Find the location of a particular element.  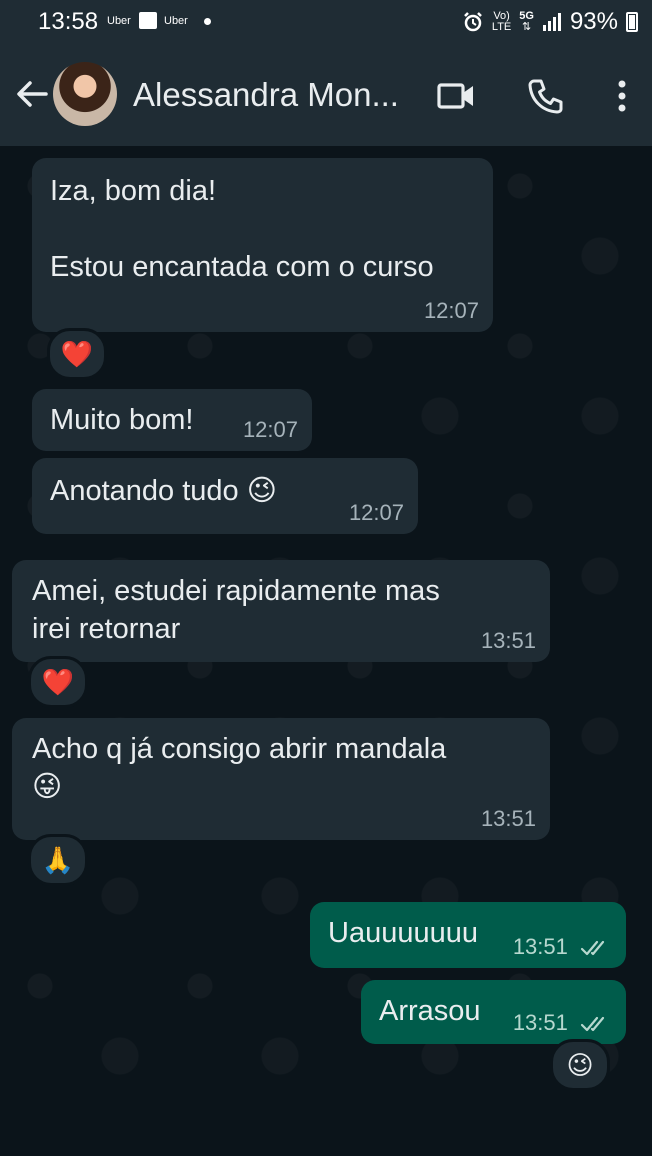

status-right: Vo) LTE 5G ⇅ 93% is located at coordinates (550, 22).